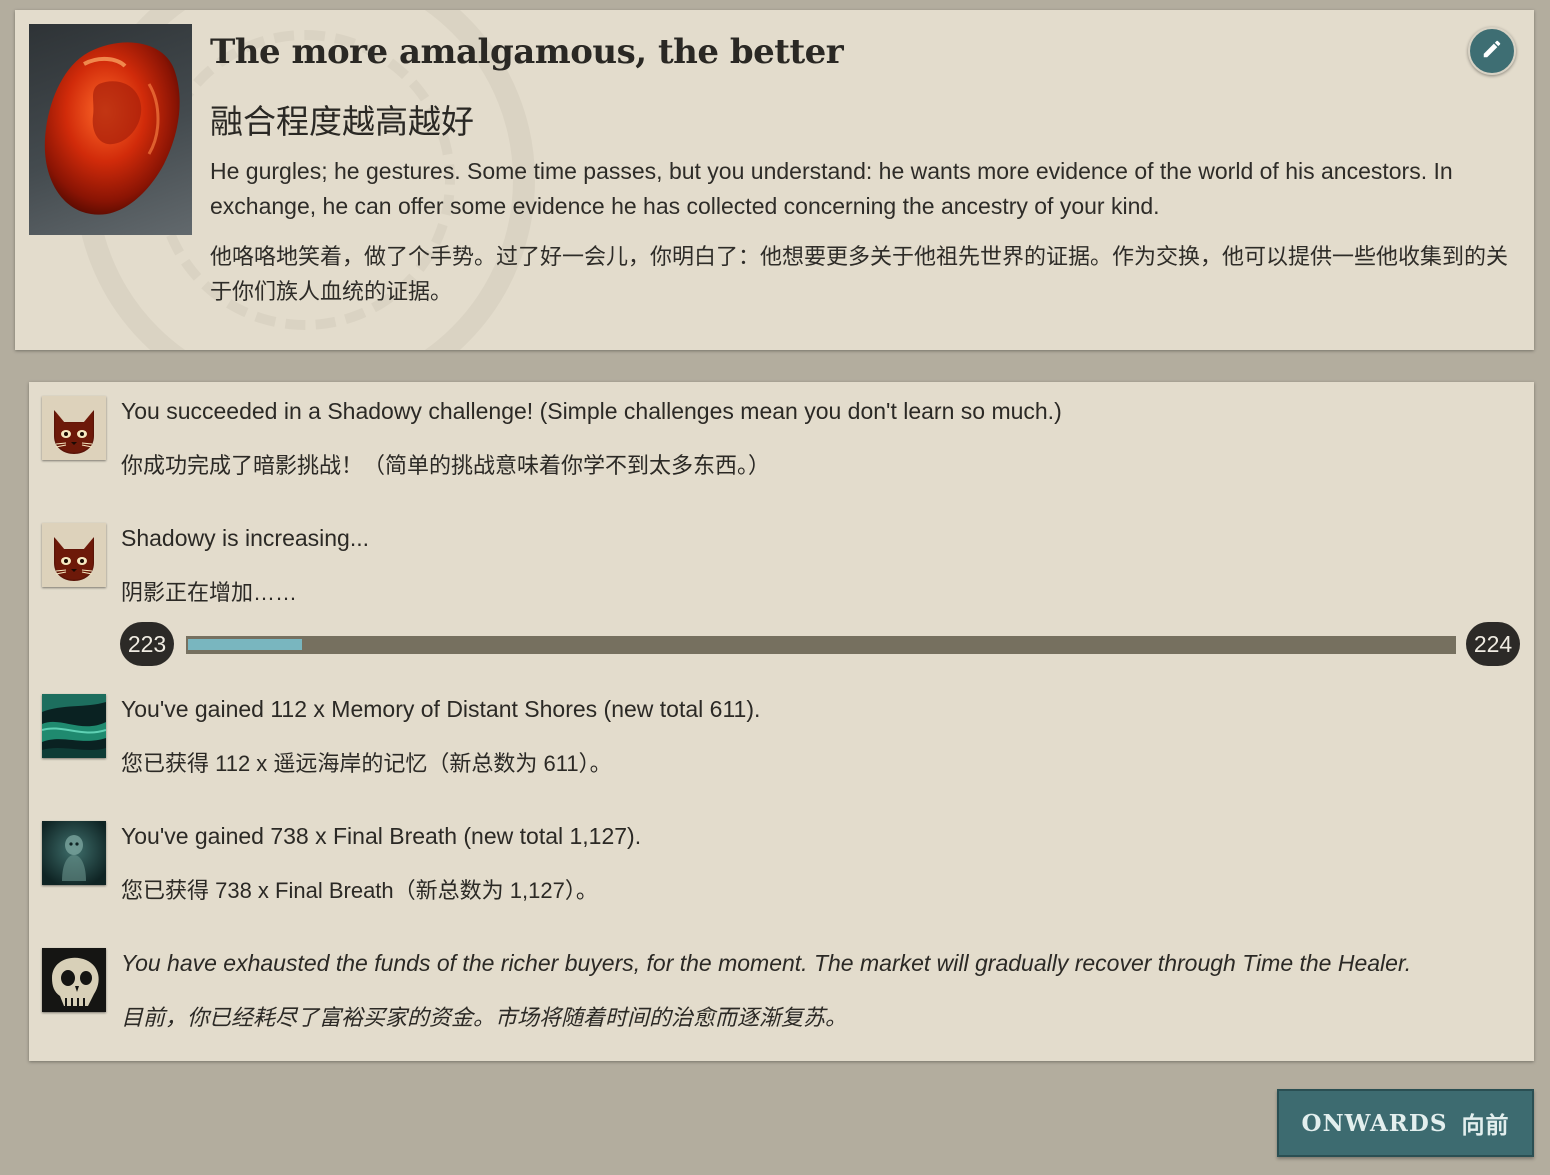  I want to click on skull-icon, so click(74, 980).